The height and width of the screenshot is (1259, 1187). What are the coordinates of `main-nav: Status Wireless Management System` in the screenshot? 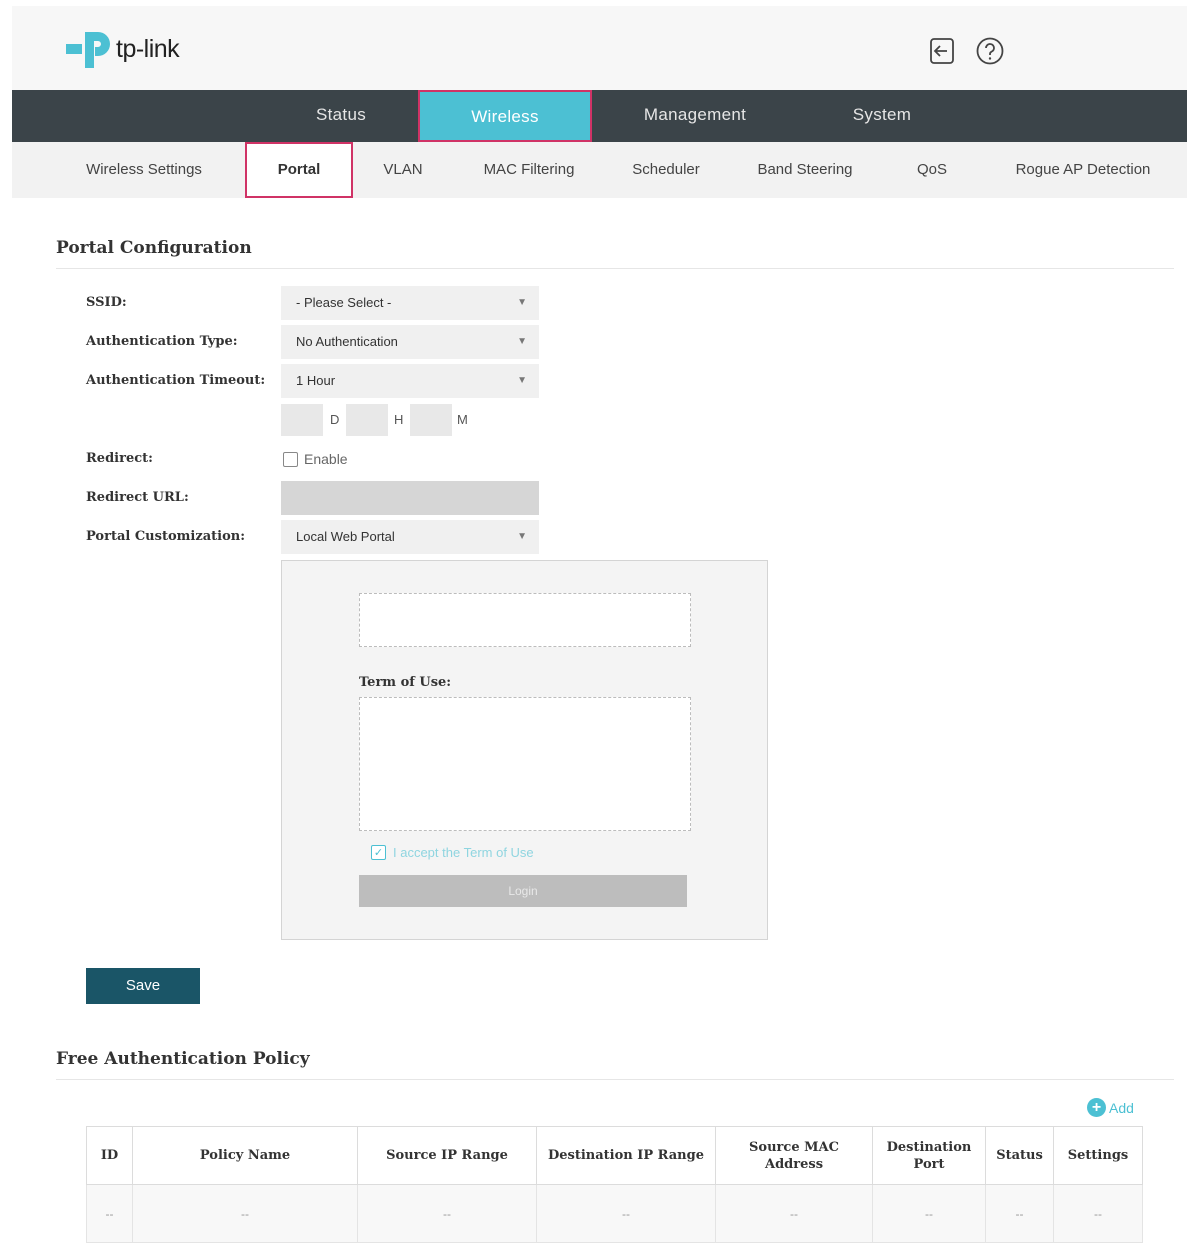 It's located at (599, 116).